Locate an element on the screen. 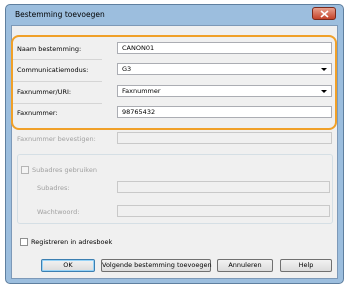 The image size is (350, 289). confirm-fax-number-label: Faxnummer bevestigen: is located at coordinates (56, 139).